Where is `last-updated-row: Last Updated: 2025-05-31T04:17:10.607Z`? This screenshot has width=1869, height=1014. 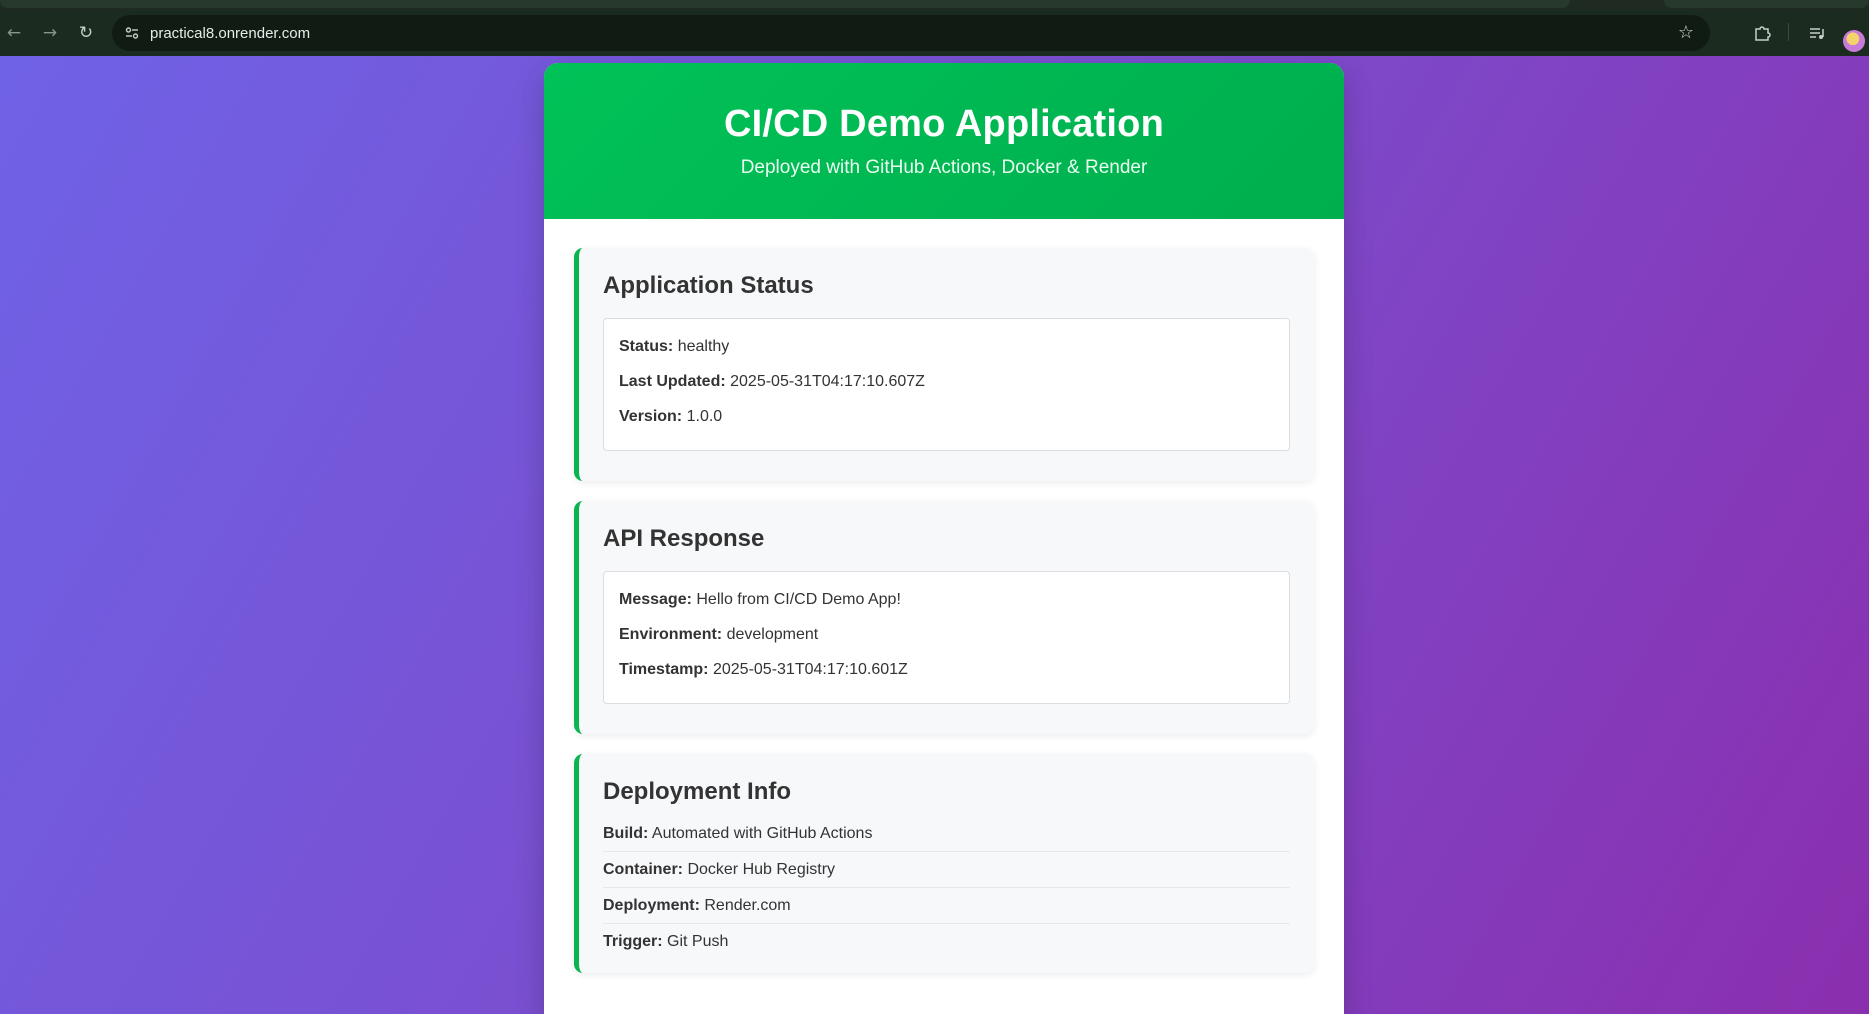 last-updated-row: Last Updated: 2025-05-31T04:17:10.607Z is located at coordinates (946, 381).